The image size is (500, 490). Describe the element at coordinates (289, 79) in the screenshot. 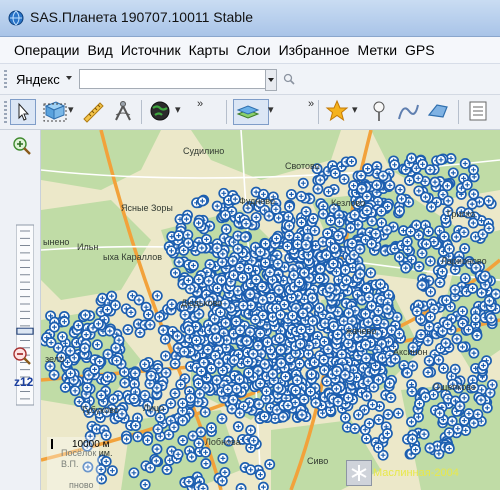

I see `search-icon` at that location.